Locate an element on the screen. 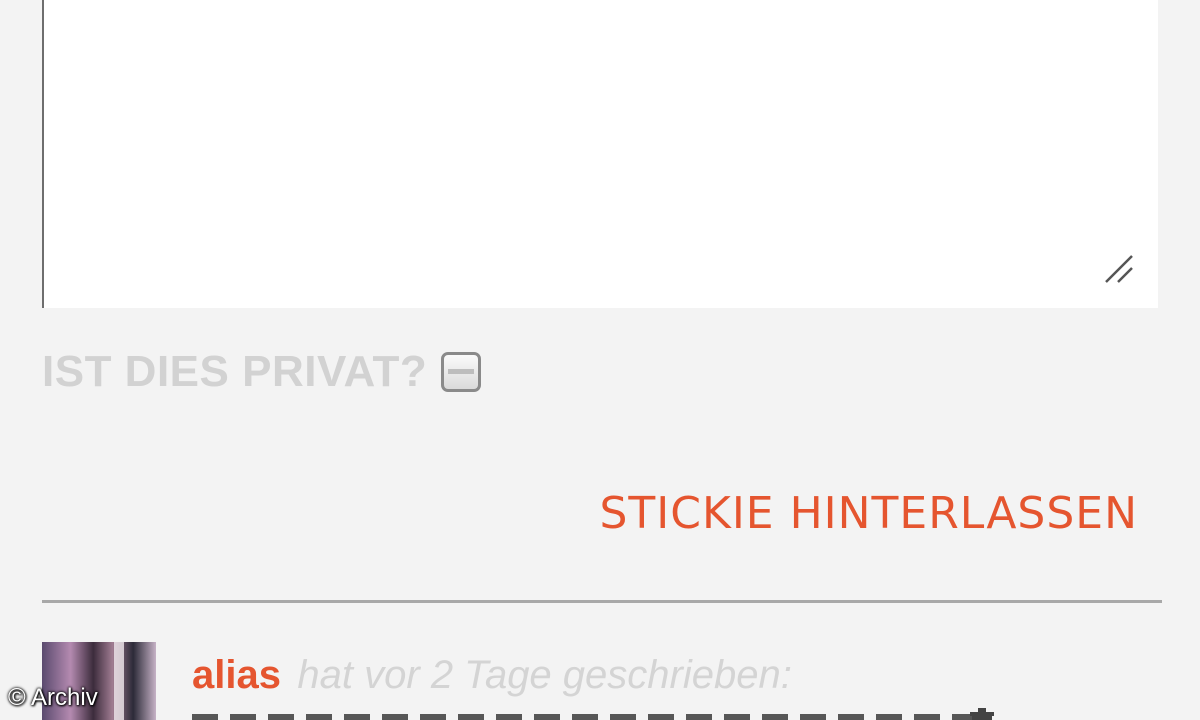  private-option-row: IST DIES PRIVAT? is located at coordinates (262, 372).